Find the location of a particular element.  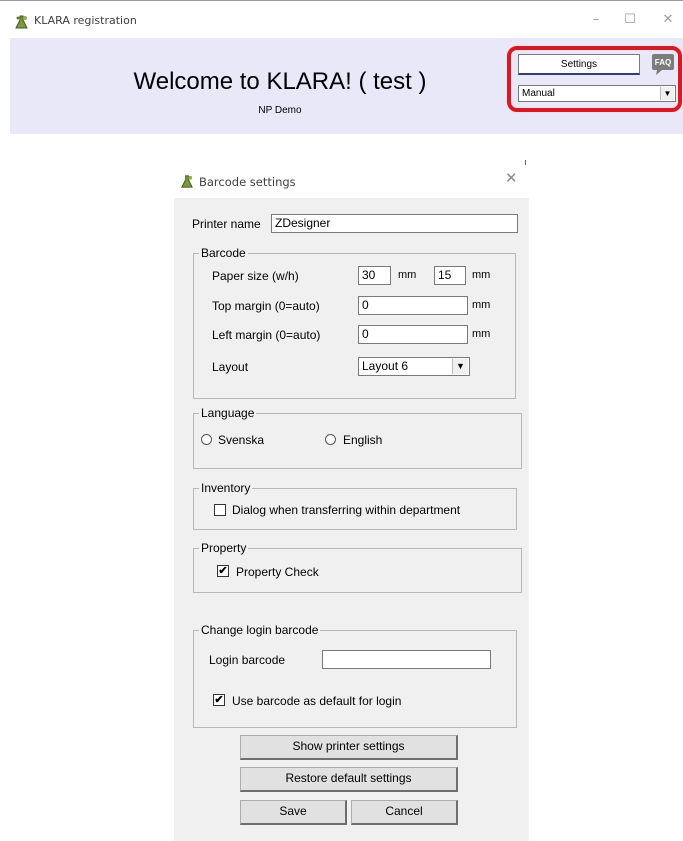

left-margin-label: Left margin (0=auto) is located at coordinates (266, 335).